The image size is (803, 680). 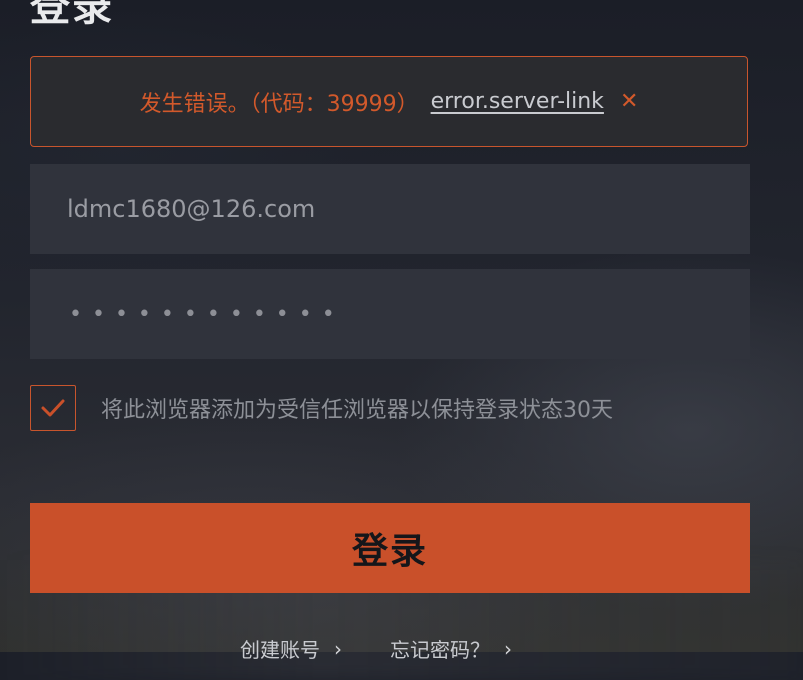 I want to click on create-account-label: 创建账号, so click(x=280, y=650).